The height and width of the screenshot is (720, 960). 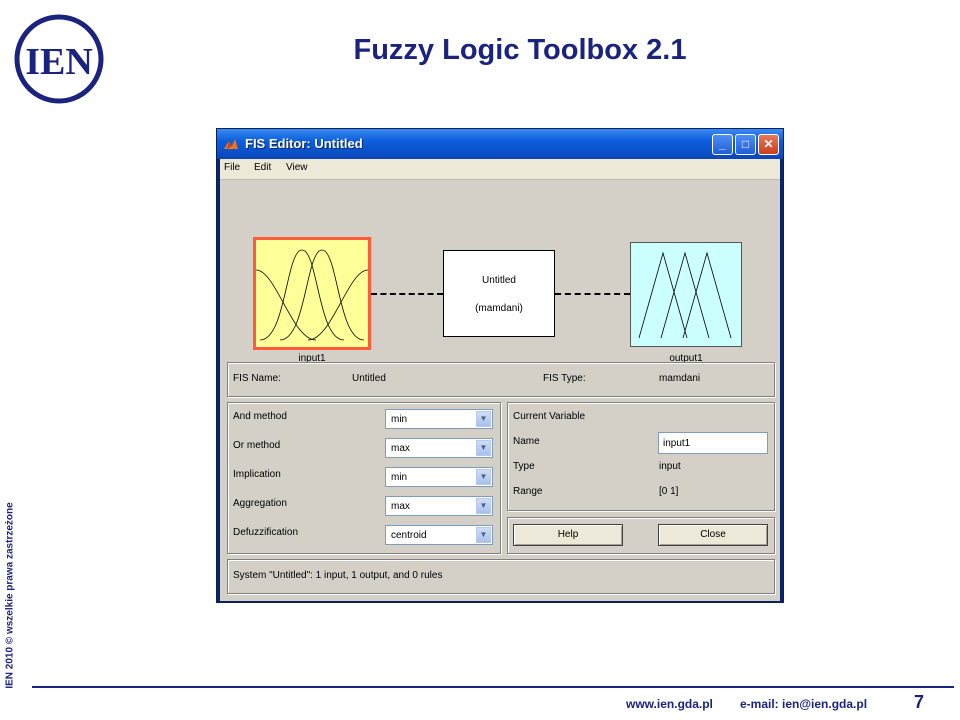 What do you see at coordinates (260, 503) in the screenshot?
I see `method-label: Aggregation` at bounding box center [260, 503].